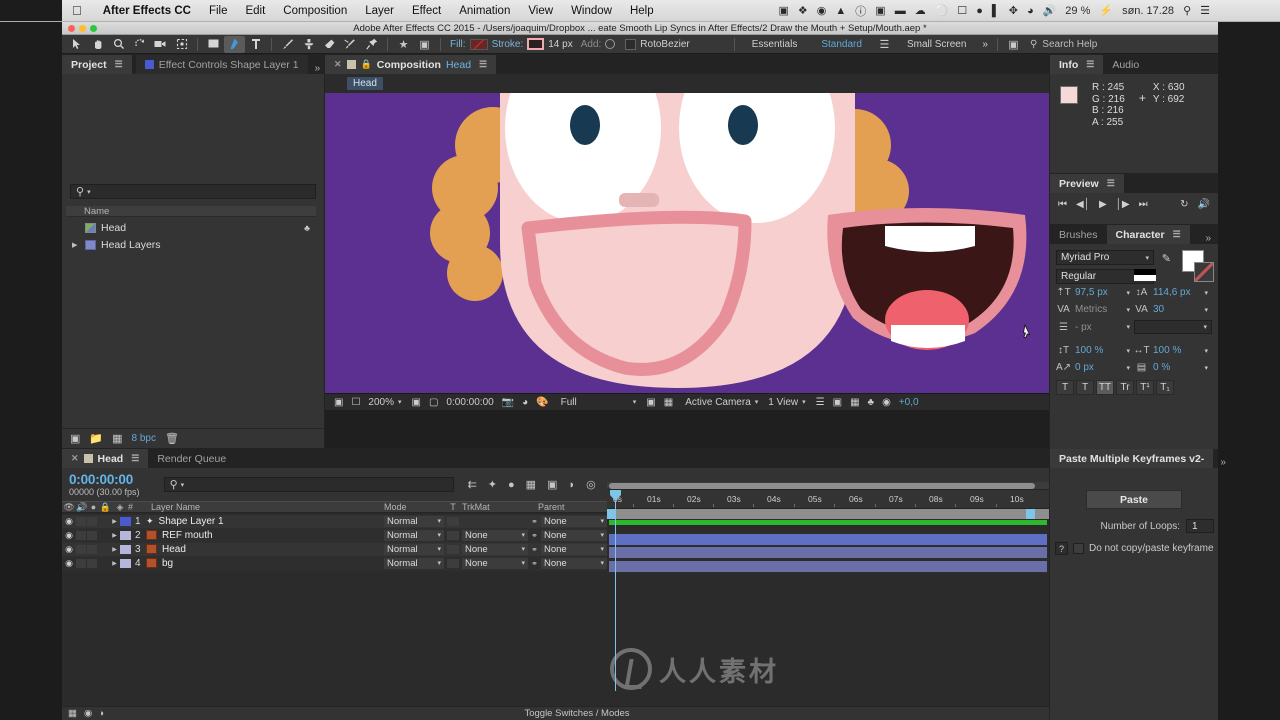 The image size is (1280, 720). Describe the element at coordinates (1132, 458) in the screenshot. I see `tab-paste-keyframes: Paste Multiple Keyframes v2-` at that location.